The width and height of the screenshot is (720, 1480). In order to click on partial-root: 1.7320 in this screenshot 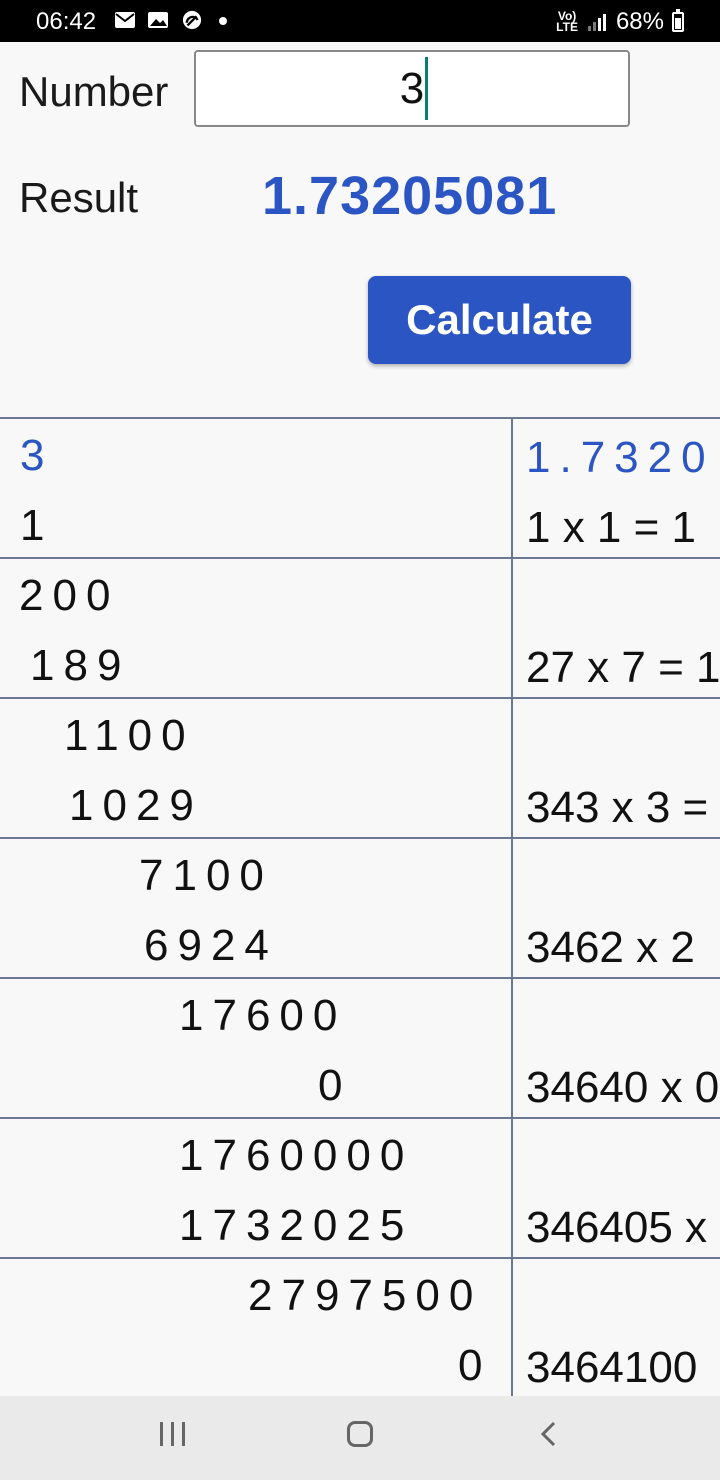, I will do `click(620, 457)`.